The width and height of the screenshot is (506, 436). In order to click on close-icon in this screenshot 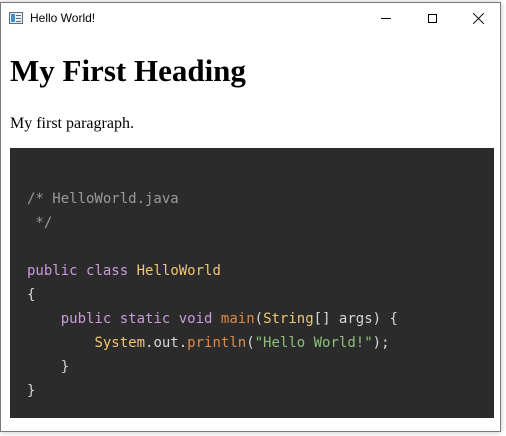, I will do `click(478, 18)`.